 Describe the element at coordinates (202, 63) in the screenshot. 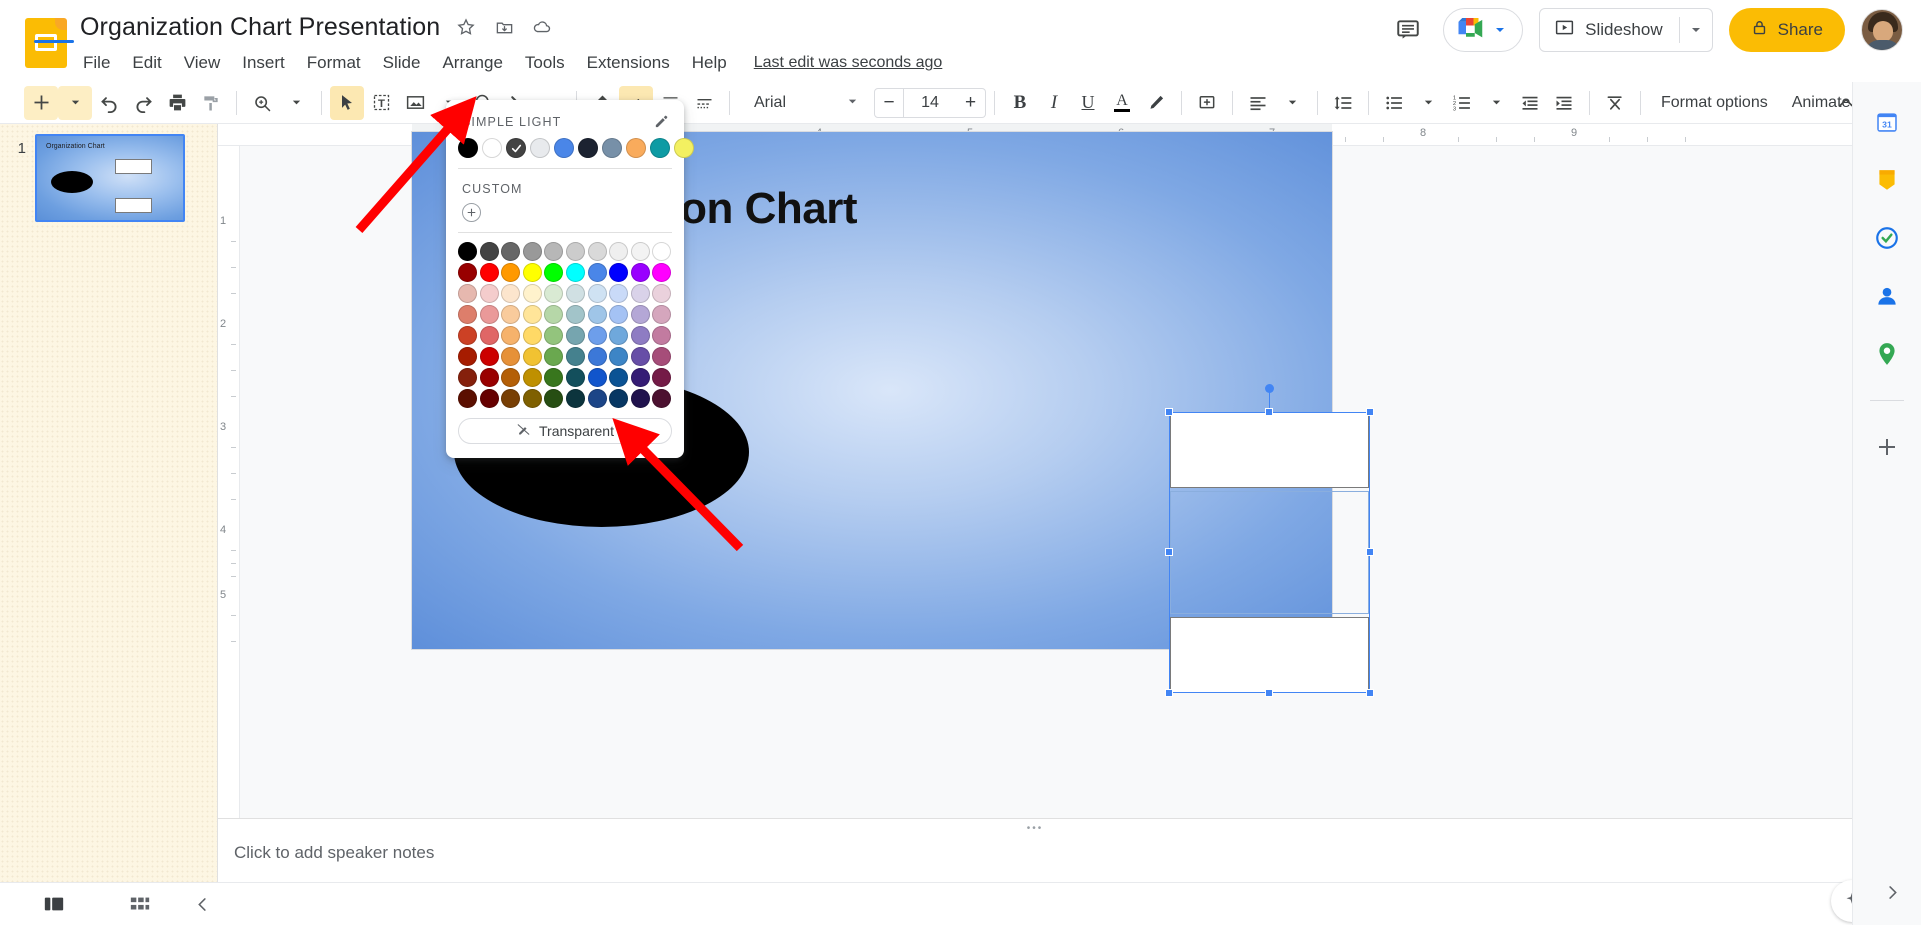

I see `menu-item-view: View` at that location.